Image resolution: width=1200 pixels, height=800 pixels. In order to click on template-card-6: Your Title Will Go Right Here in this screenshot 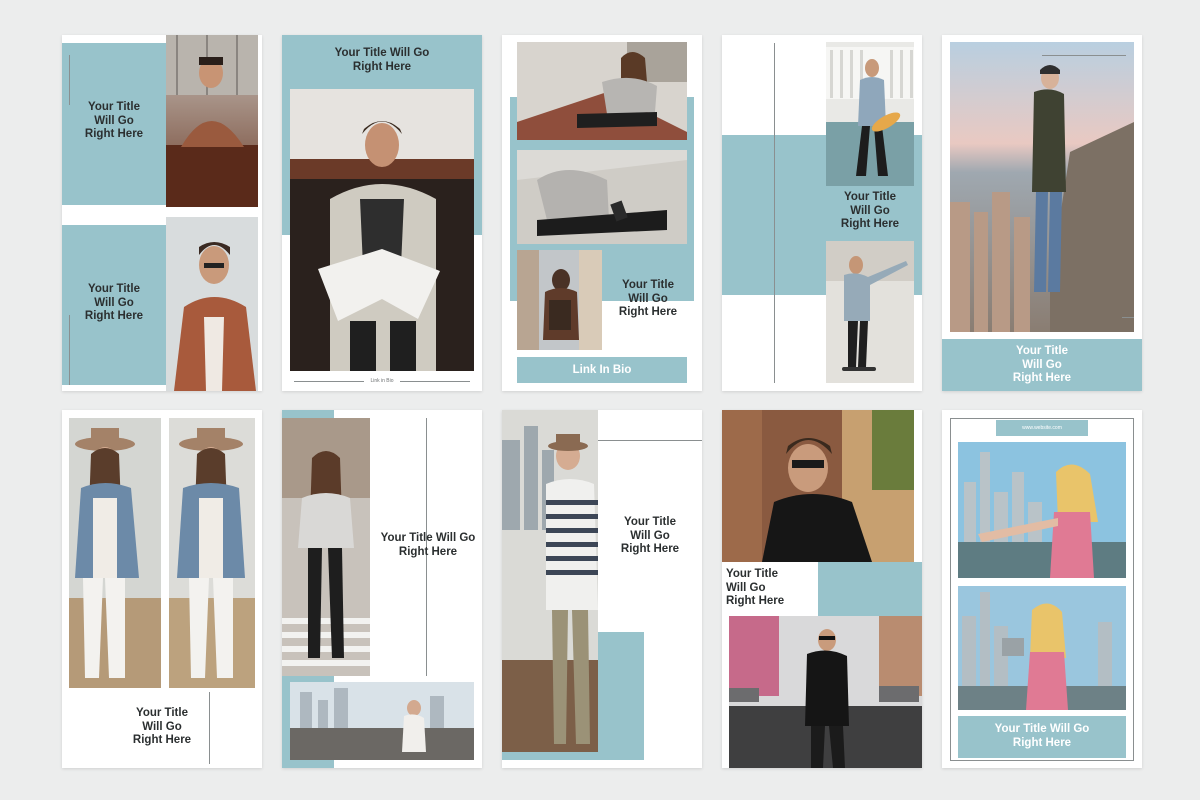, I will do `click(162, 589)`.